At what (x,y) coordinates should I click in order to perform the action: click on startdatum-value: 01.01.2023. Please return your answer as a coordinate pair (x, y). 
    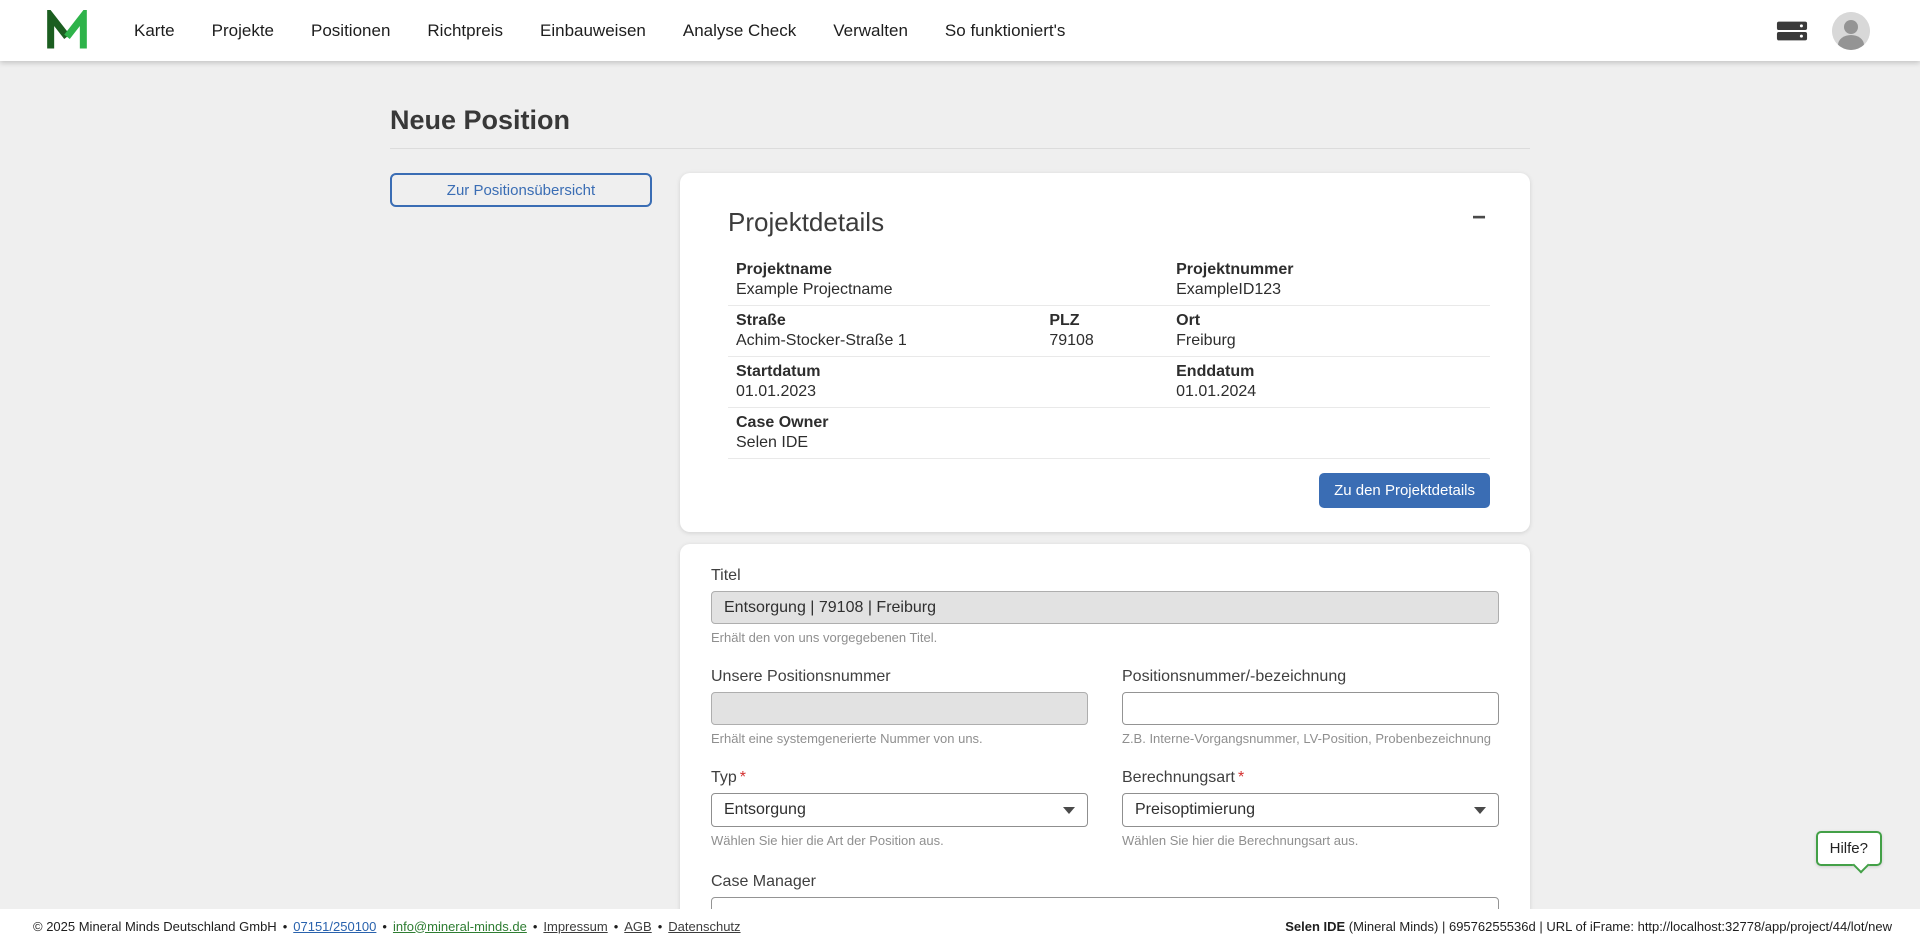
    Looking at the image, I should click on (776, 391).